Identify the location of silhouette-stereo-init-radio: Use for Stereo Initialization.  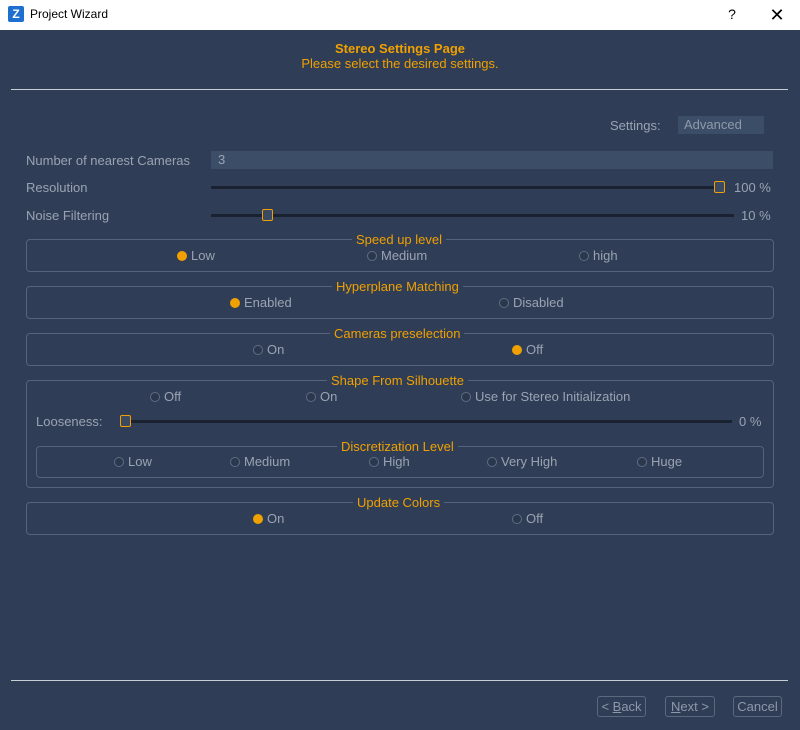
(545, 397).